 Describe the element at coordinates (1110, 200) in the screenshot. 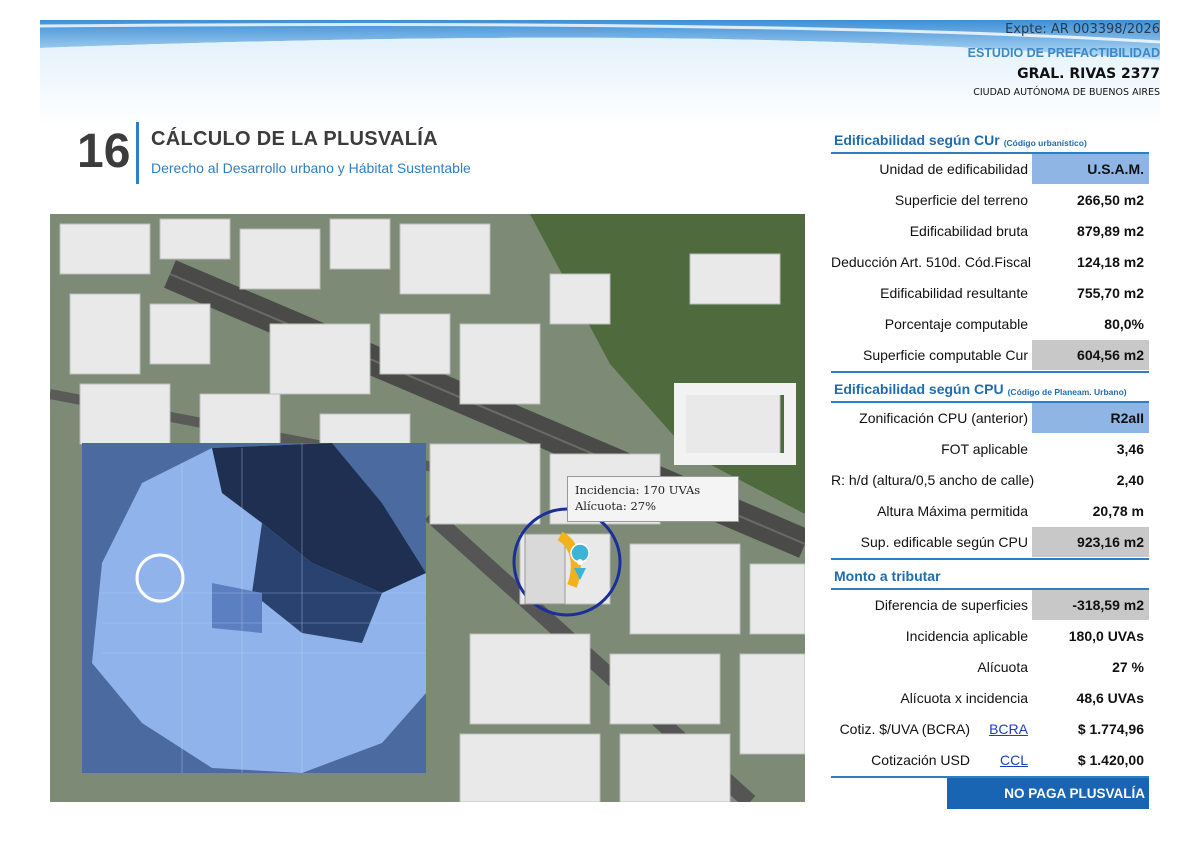

I see `row-value: 266,50 m2` at that location.